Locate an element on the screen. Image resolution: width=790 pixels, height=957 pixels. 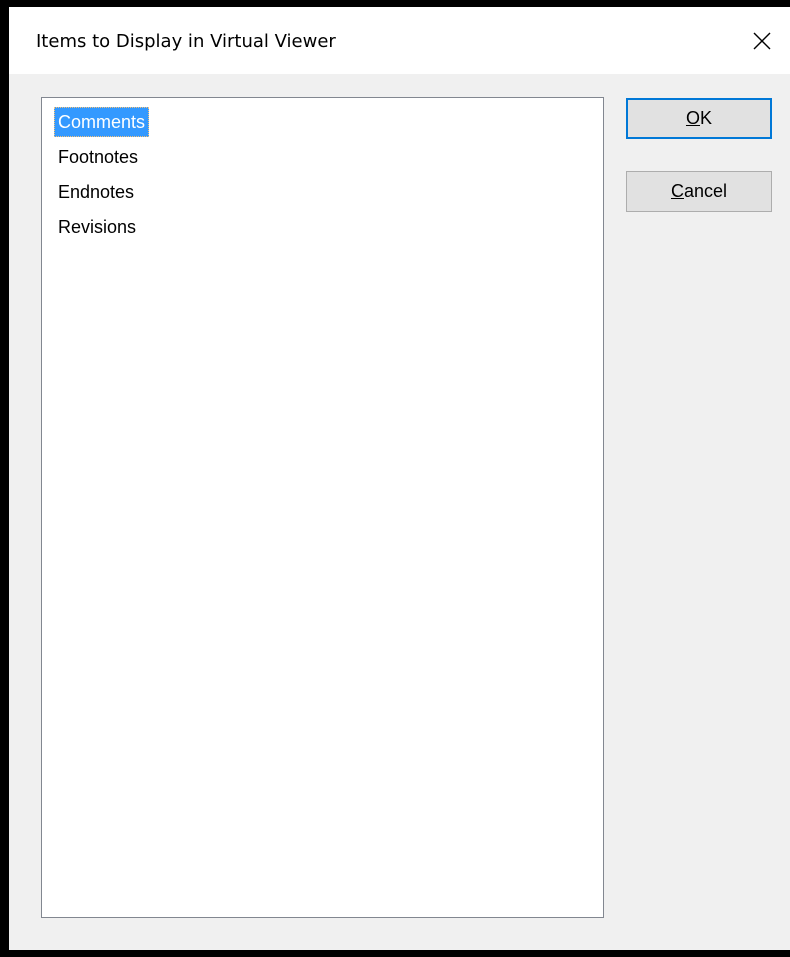
cancel-button: Cancel is located at coordinates (699, 191).